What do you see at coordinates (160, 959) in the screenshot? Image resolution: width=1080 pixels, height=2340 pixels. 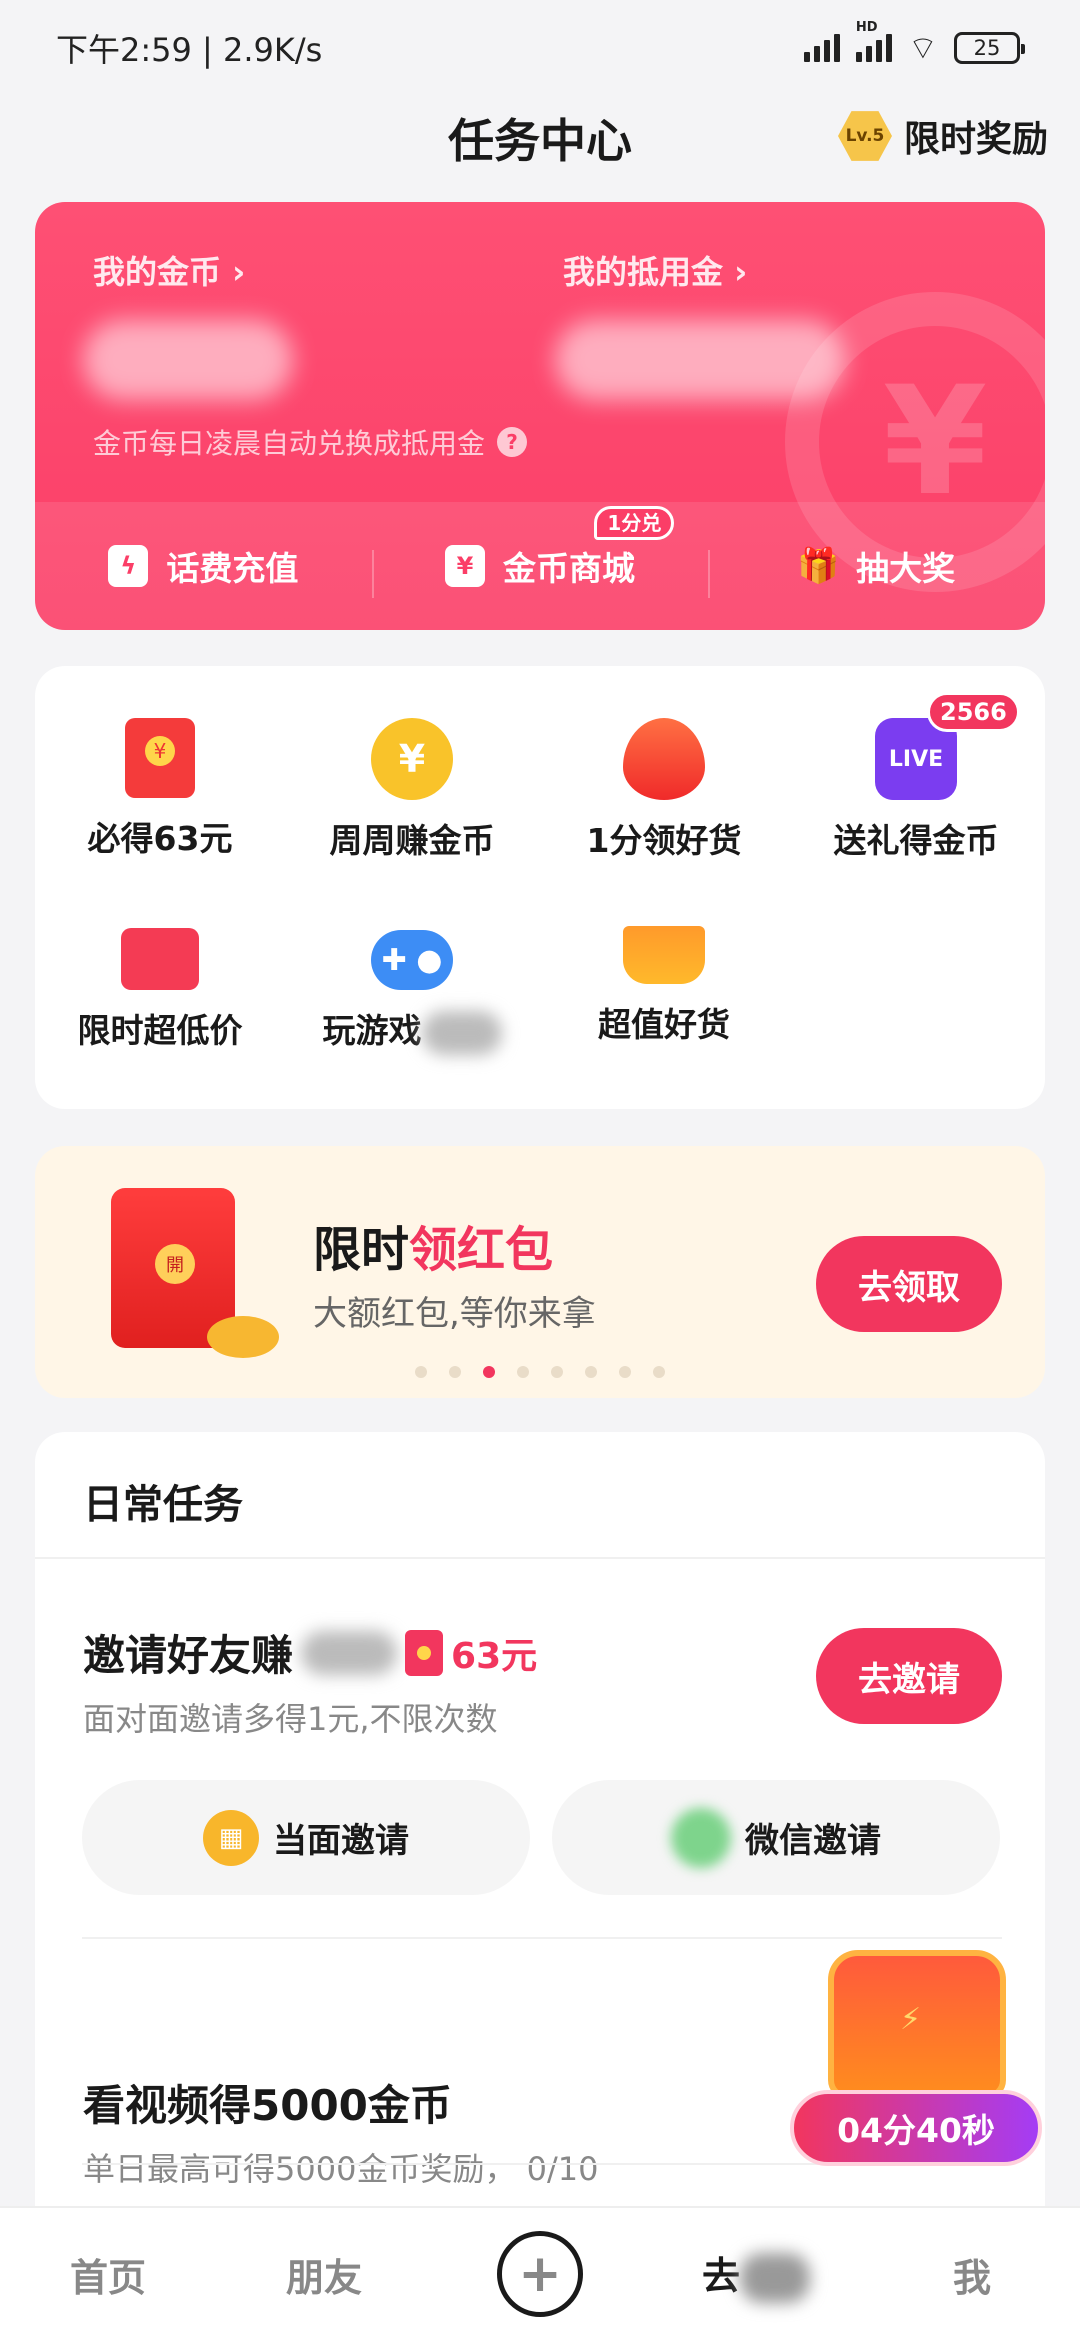 I see `gift-box-icon` at bounding box center [160, 959].